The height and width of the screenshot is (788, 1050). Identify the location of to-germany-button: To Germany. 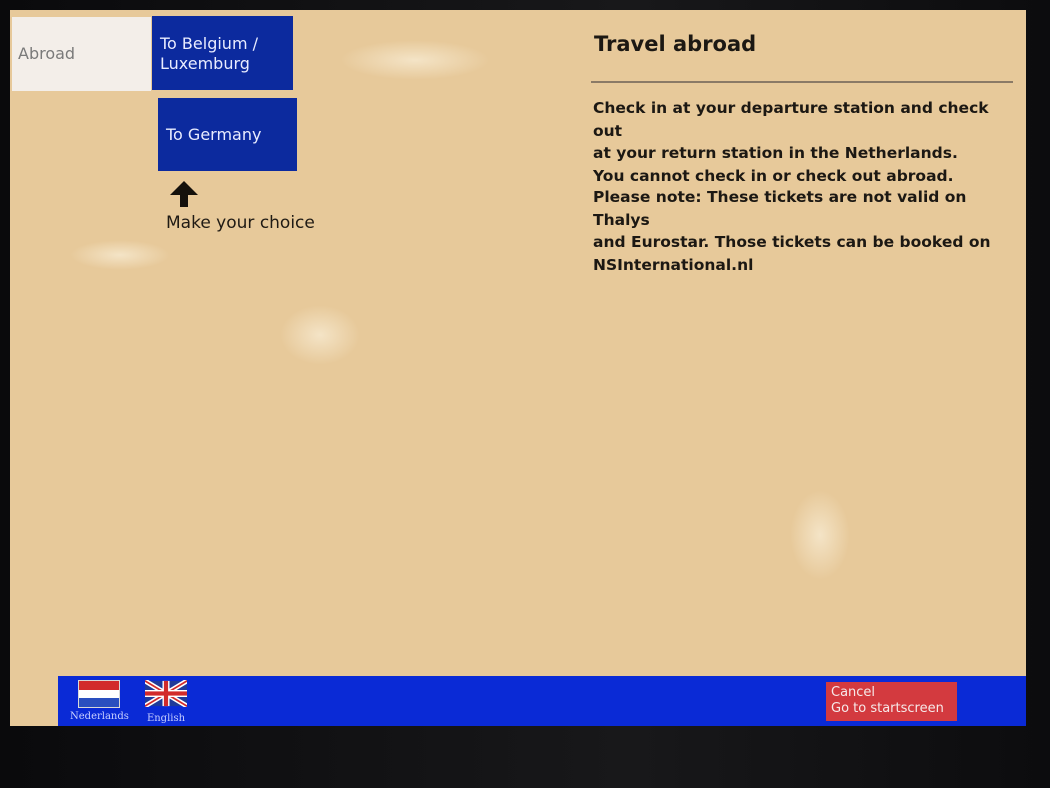
(227, 134).